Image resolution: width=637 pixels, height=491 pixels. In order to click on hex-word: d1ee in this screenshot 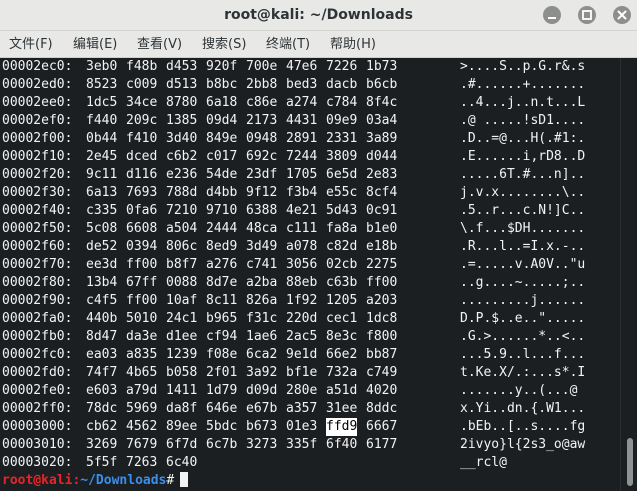, I will do `click(182, 336)`.